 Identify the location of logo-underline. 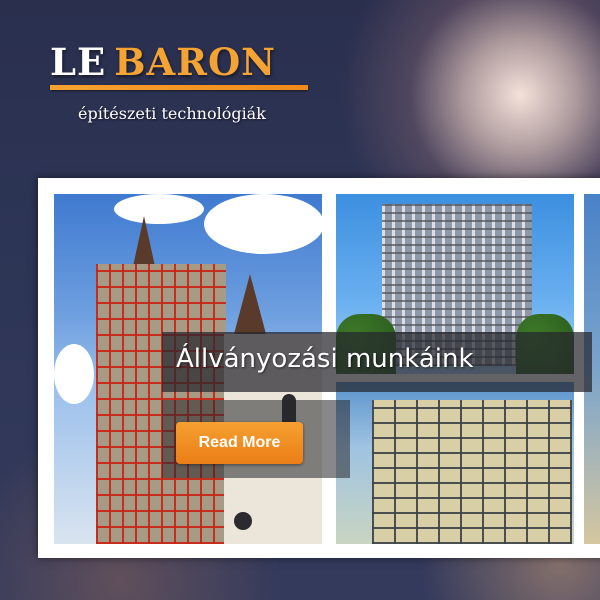
(179, 87).